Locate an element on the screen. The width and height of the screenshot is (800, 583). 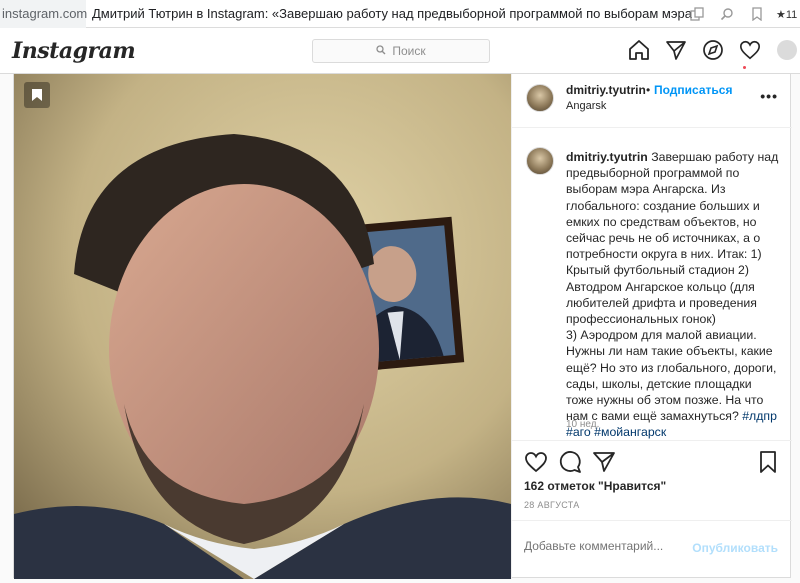
caption-timestamp: 10 нед. is located at coordinates (583, 424).